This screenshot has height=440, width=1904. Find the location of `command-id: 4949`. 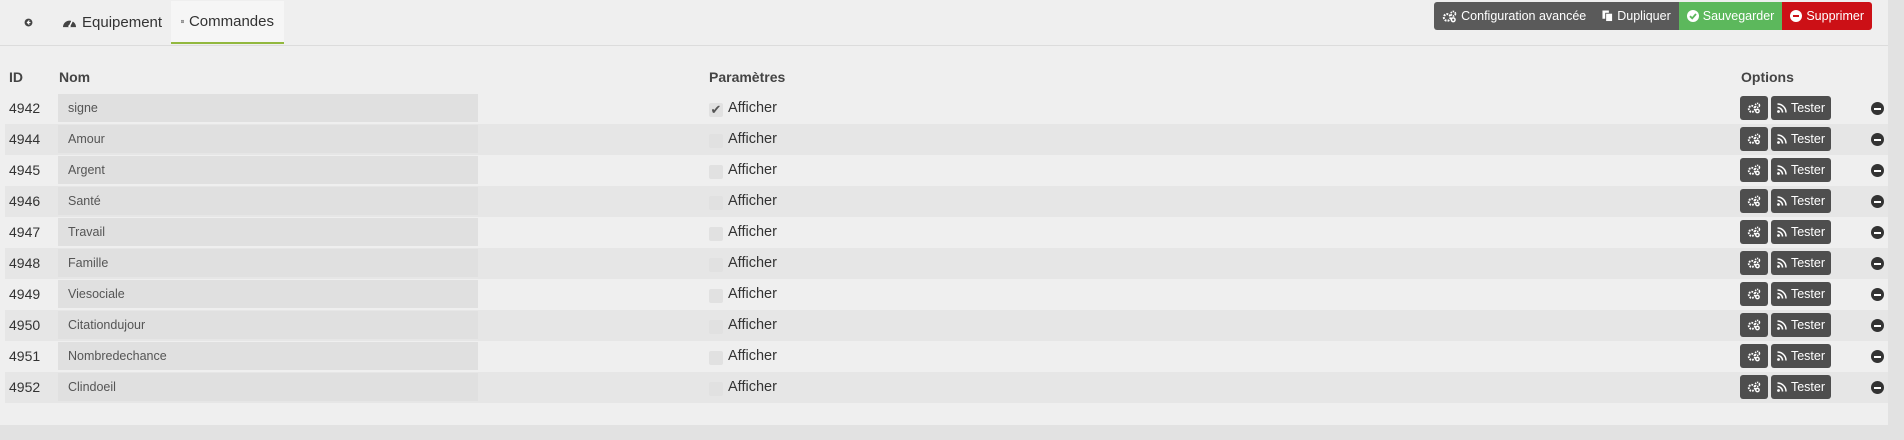

command-id: 4949 is located at coordinates (25, 294).